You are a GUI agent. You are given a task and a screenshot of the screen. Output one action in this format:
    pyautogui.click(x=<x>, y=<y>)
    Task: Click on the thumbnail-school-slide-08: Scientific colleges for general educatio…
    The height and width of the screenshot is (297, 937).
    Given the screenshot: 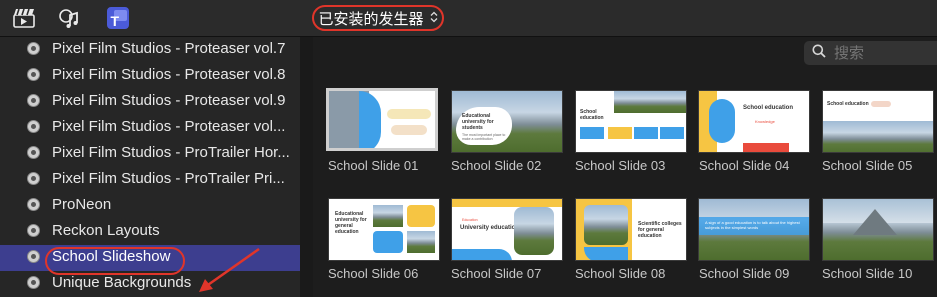 What is the action you would take?
    pyautogui.click(x=631, y=229)
    